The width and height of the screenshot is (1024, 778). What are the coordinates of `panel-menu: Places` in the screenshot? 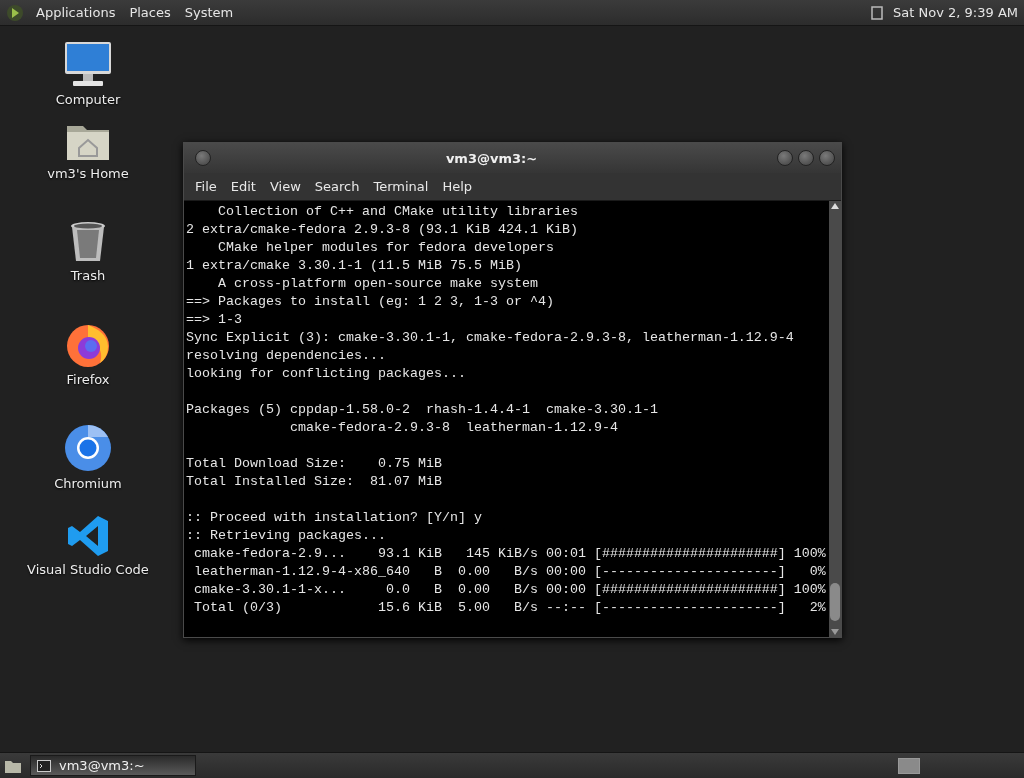 It's located at (150, 12).